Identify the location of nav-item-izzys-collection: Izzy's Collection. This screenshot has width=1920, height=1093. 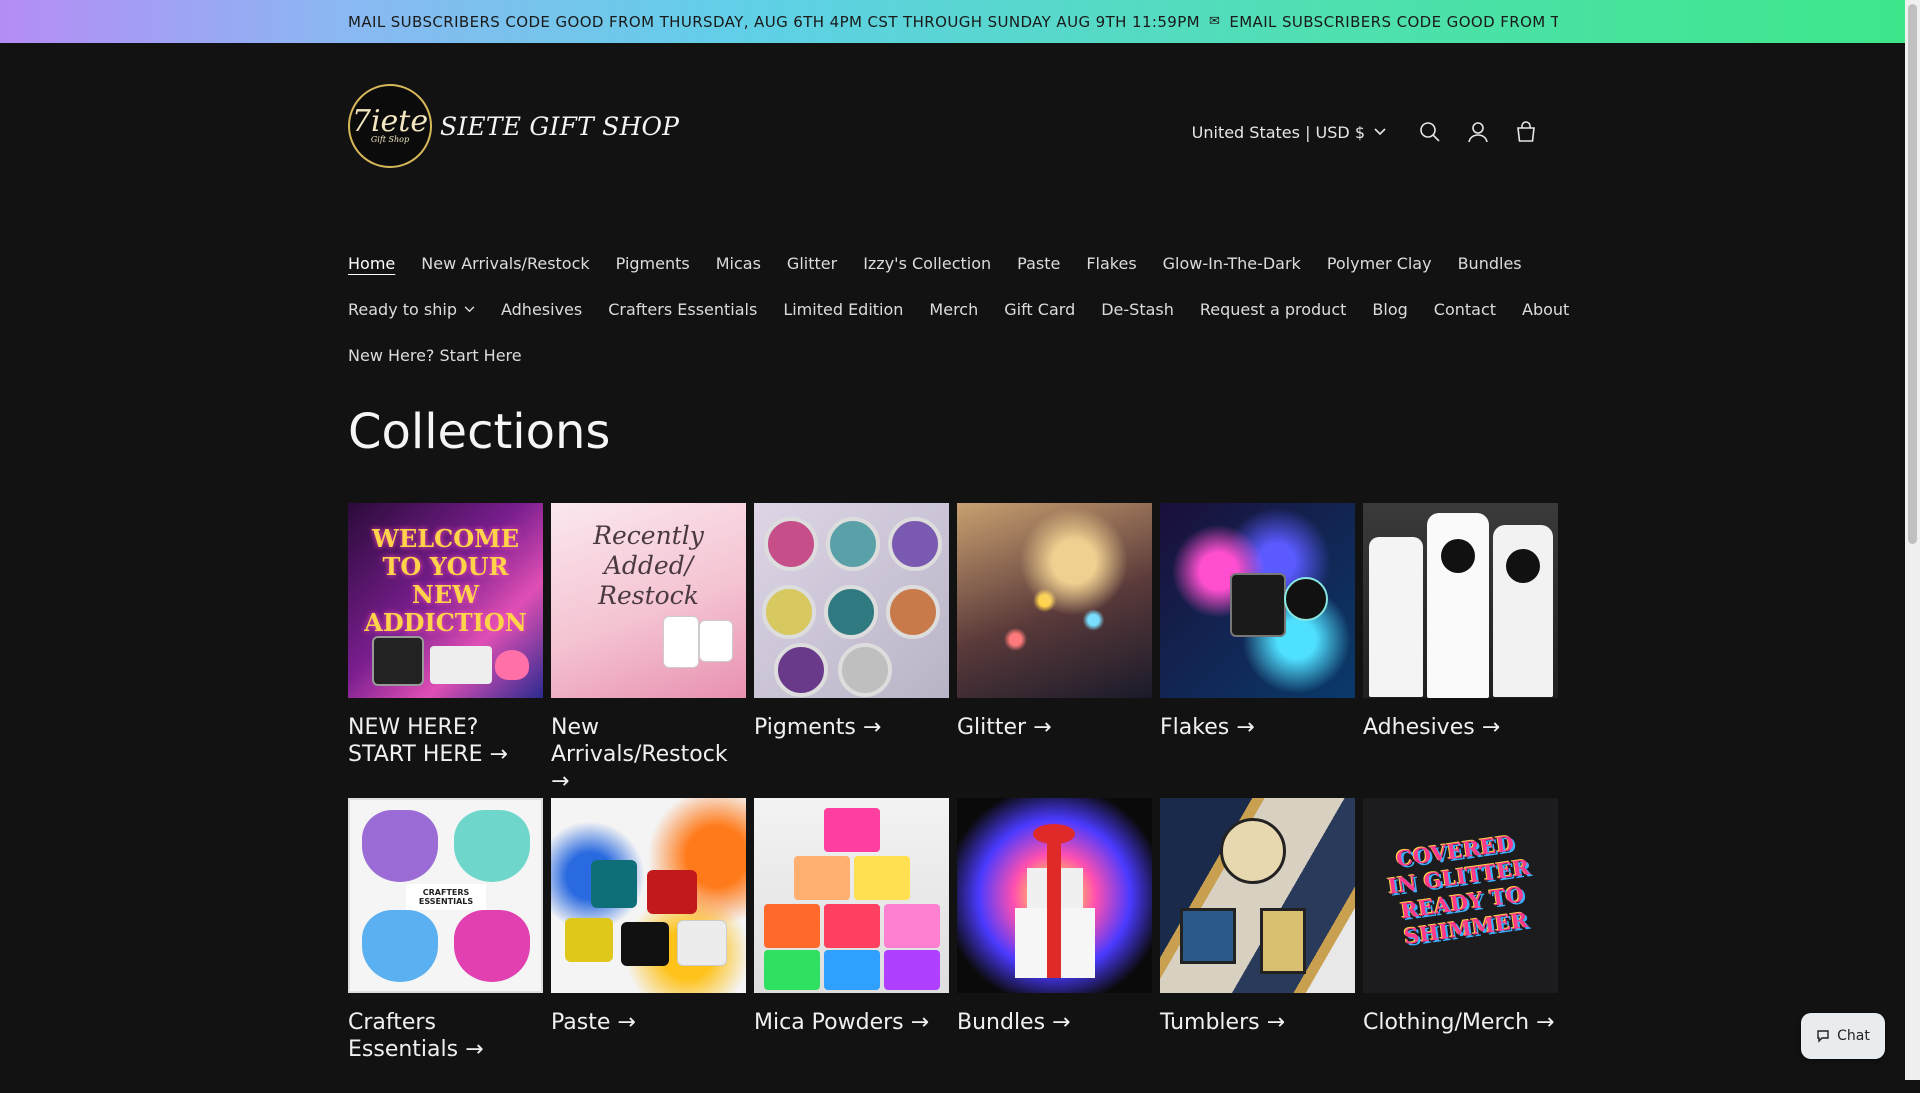
(927, 263).